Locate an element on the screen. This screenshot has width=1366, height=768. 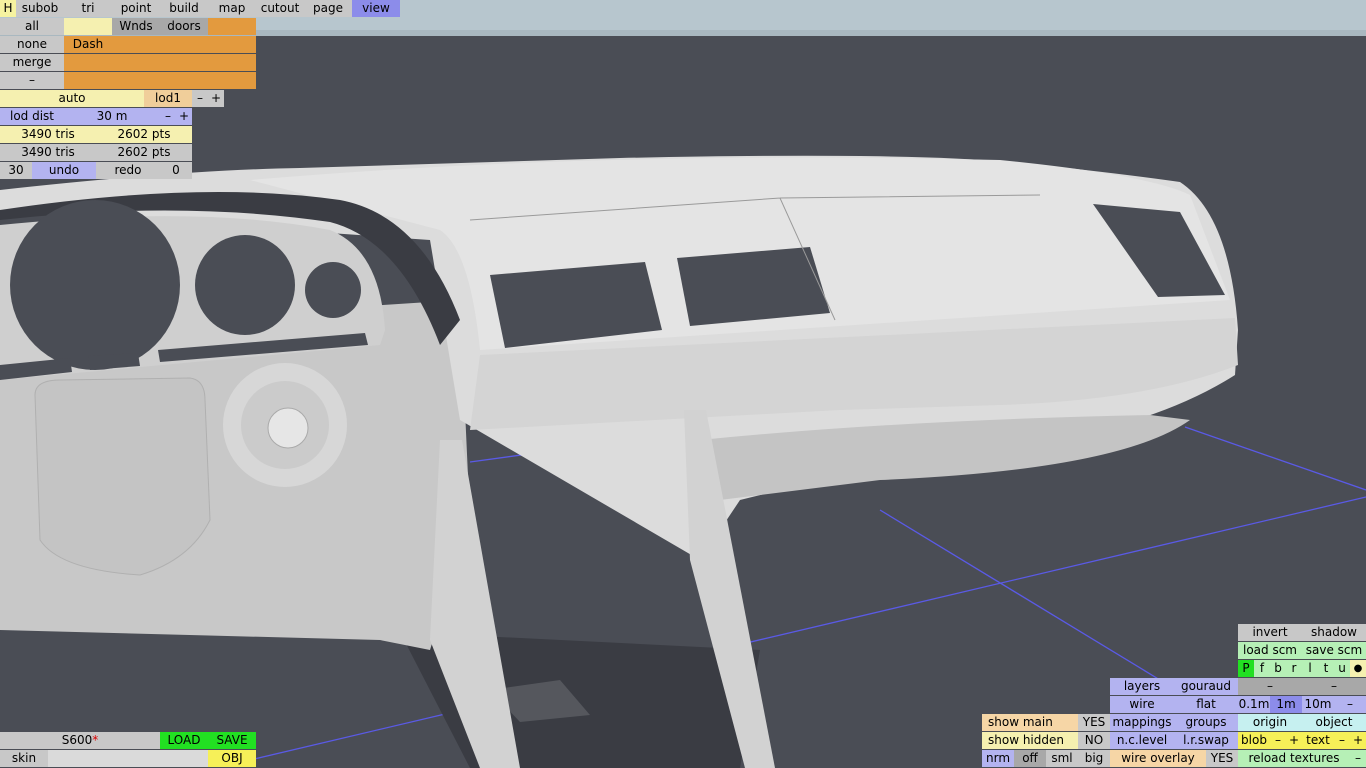
mappings-button: mappings is located at coordinates (1142, 722).